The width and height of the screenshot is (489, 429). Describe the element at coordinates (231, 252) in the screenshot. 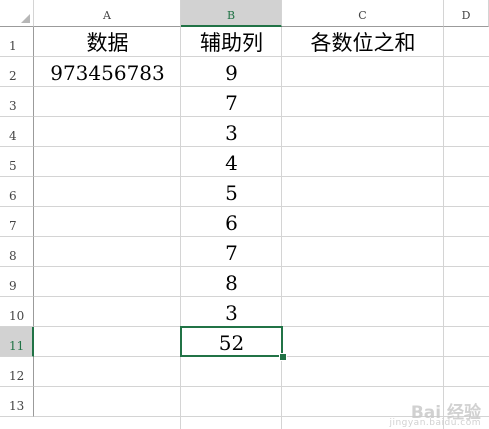

I see `cell-b8: 7` at that location.